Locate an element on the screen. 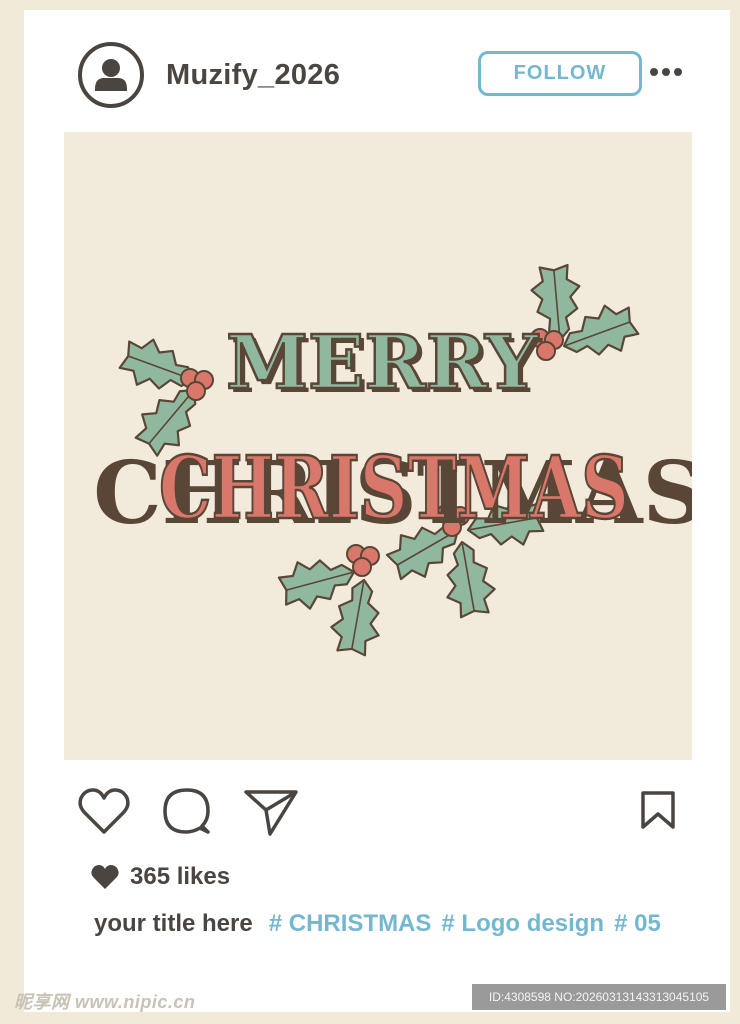 Image resolution: width=740 pixels, height=1024 pixels. heart-filled-icon is located at coordinates (105, 877).